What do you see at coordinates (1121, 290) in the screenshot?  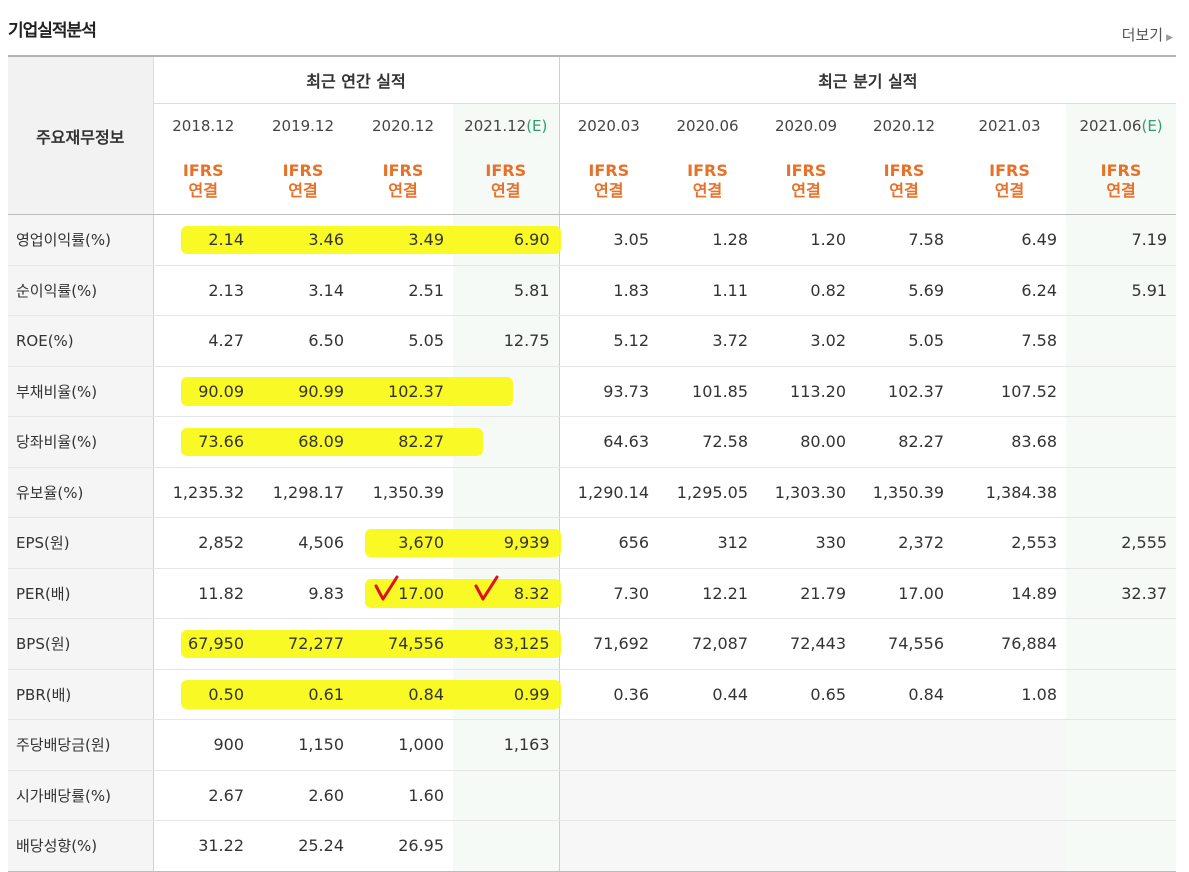 I see `table-cell: 5.91` at bounding box center [1121, 290].